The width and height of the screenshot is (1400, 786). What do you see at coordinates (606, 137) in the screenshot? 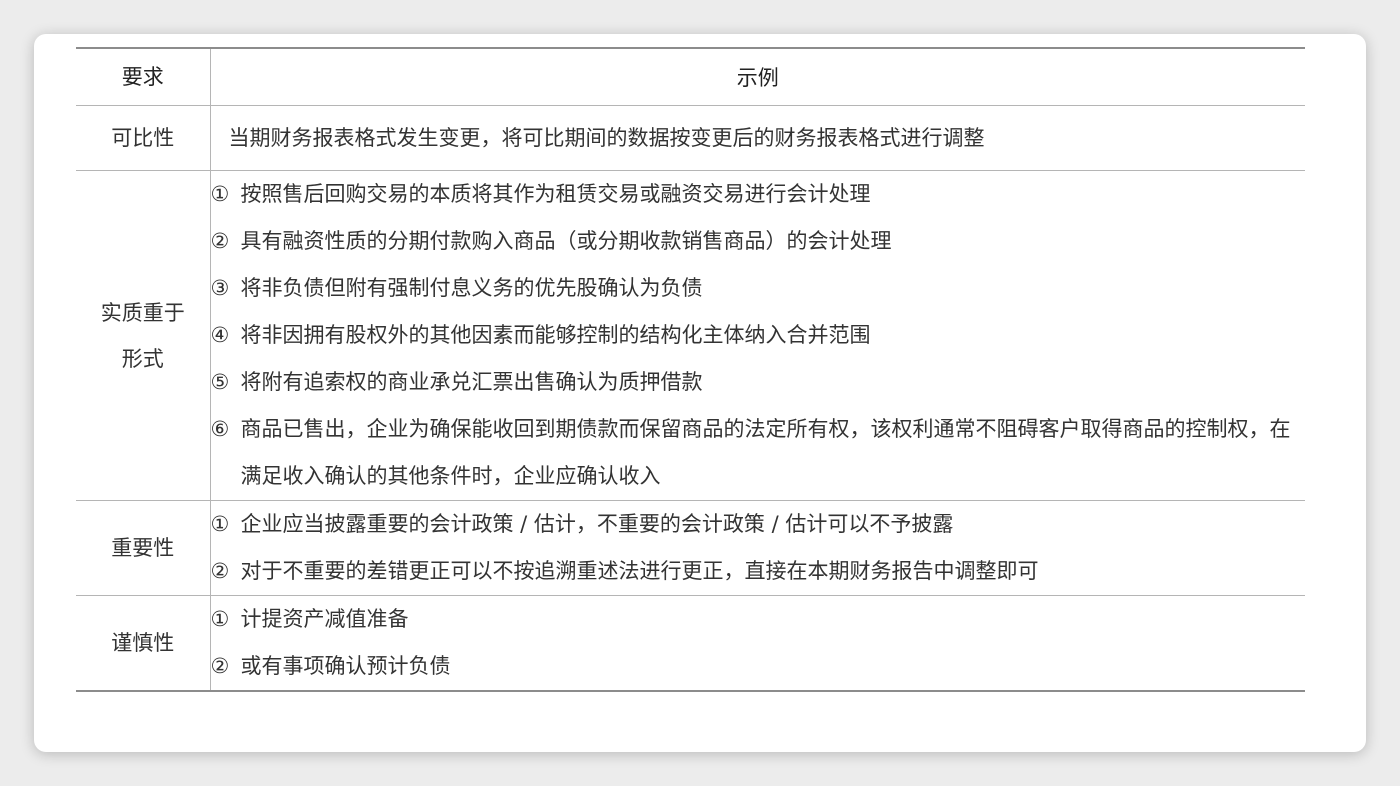
I see `example-text: 当期财务报表格式发生变更，将可比期间的数据按变更后的财务报表格式进行调整` at bounding box center [606, 137].